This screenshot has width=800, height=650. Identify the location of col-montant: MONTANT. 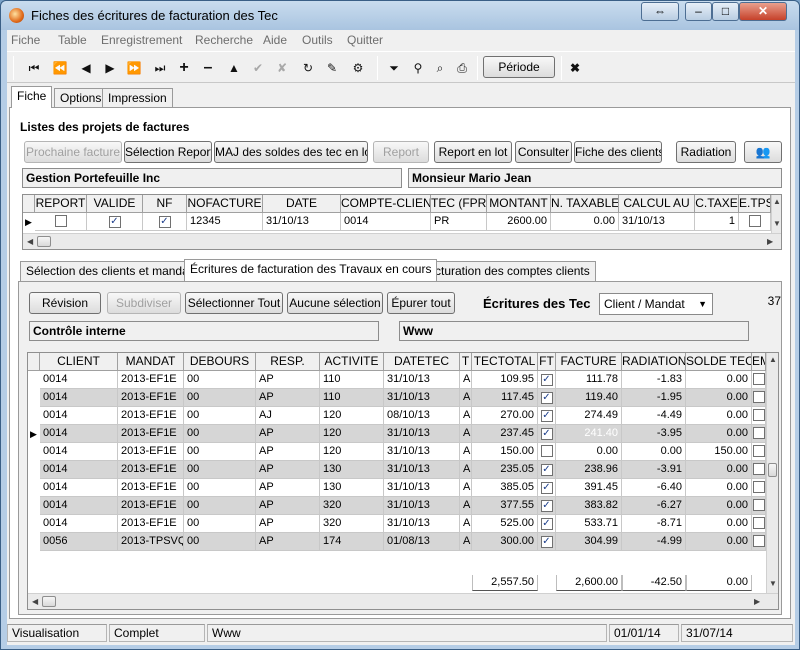
(519, 204).